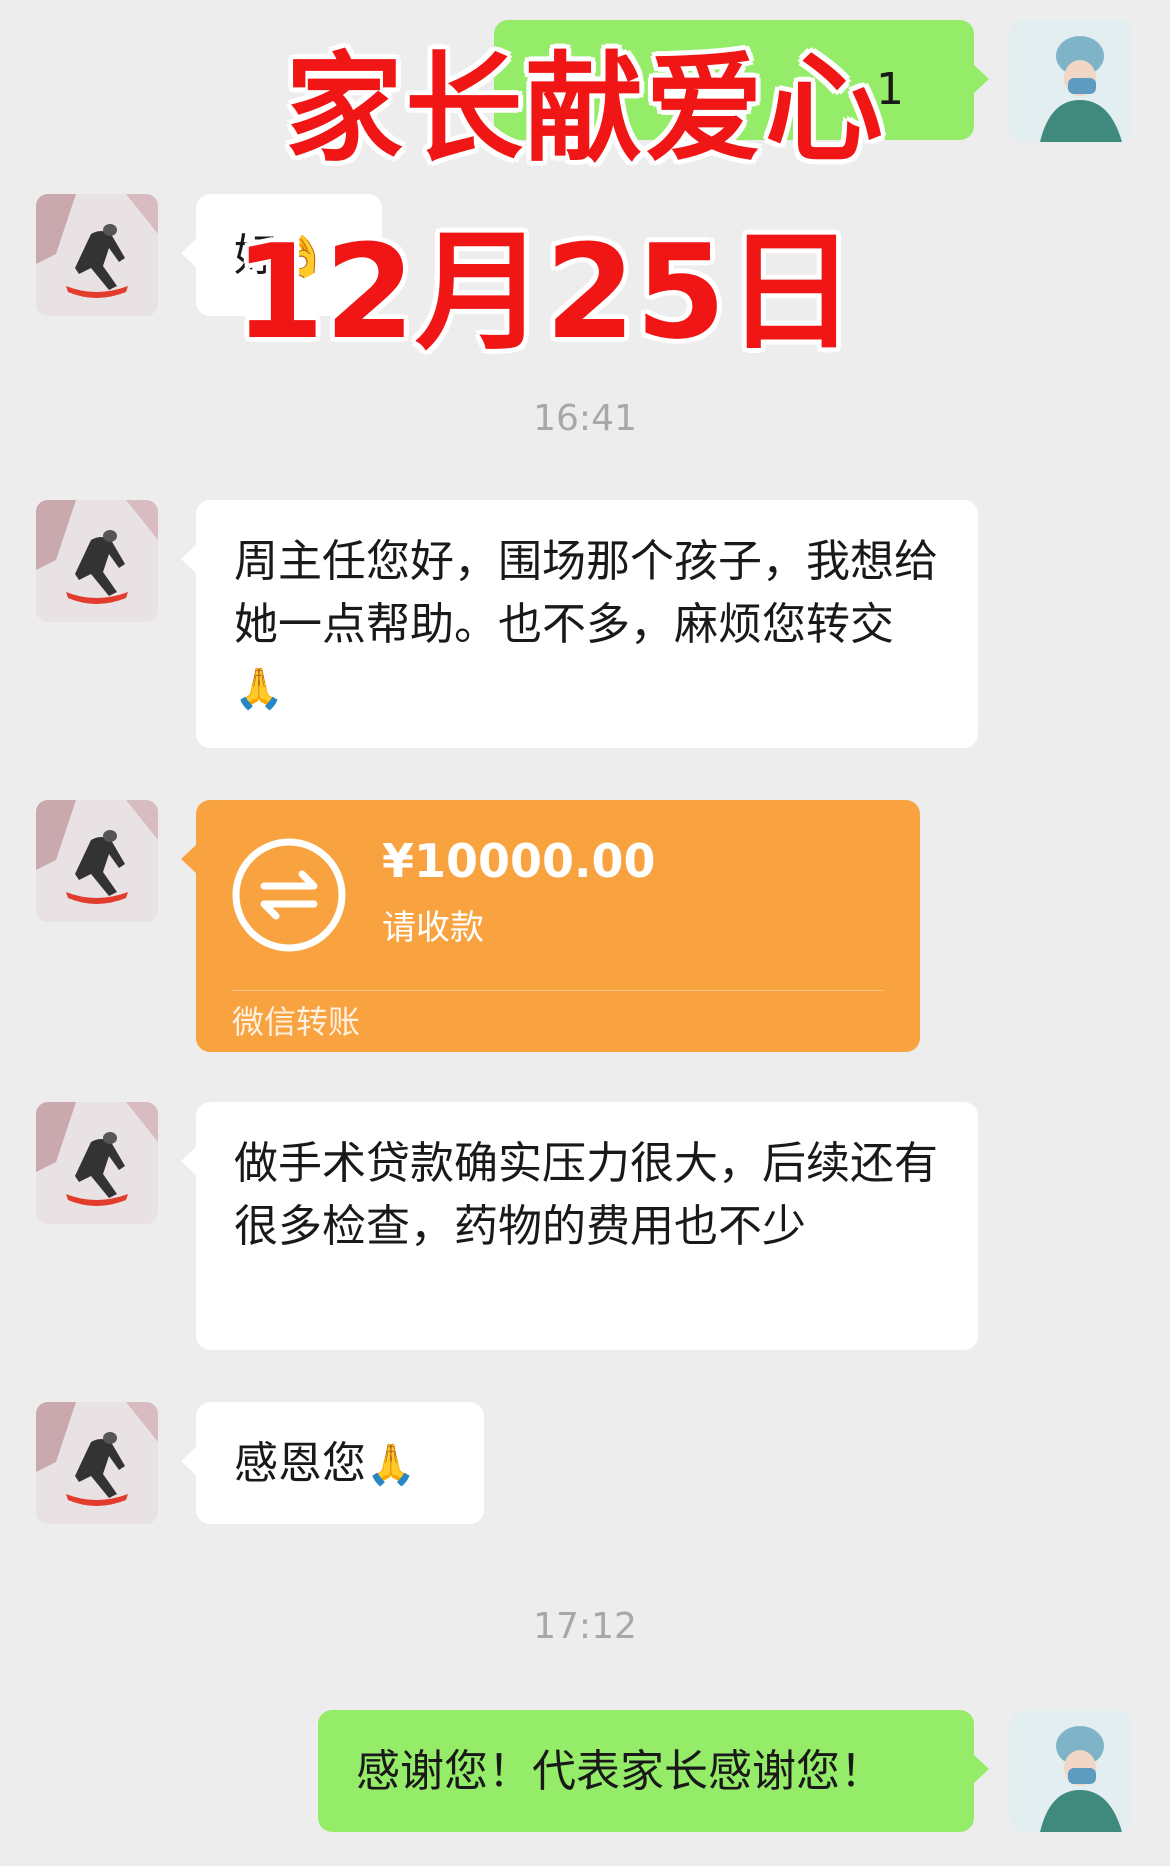  I want to click on overlay-date: 12月25日, so click(545, 292).